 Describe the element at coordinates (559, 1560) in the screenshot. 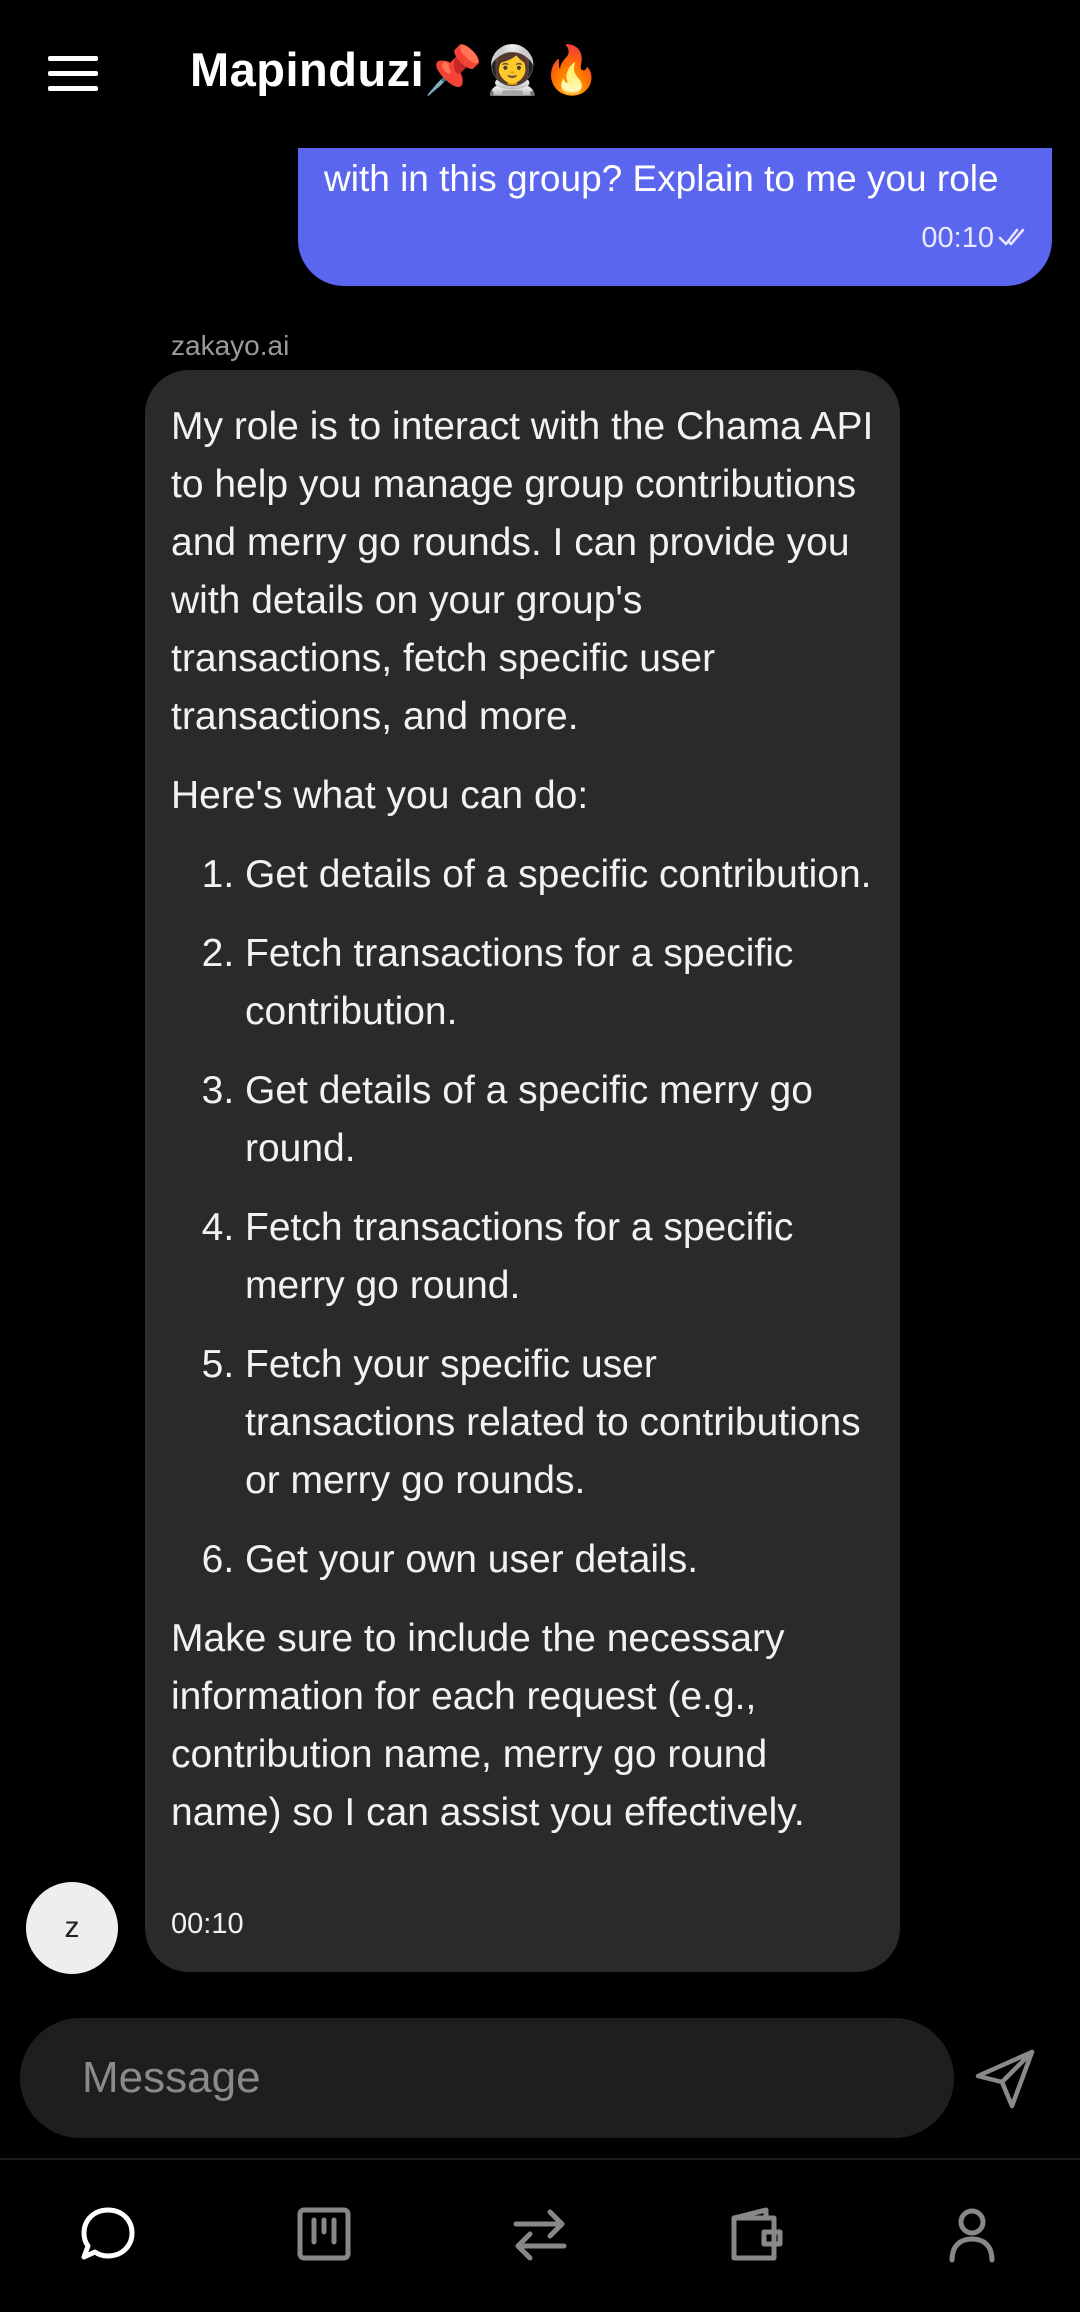

I see `list-item: Get your own user details.` at that location.